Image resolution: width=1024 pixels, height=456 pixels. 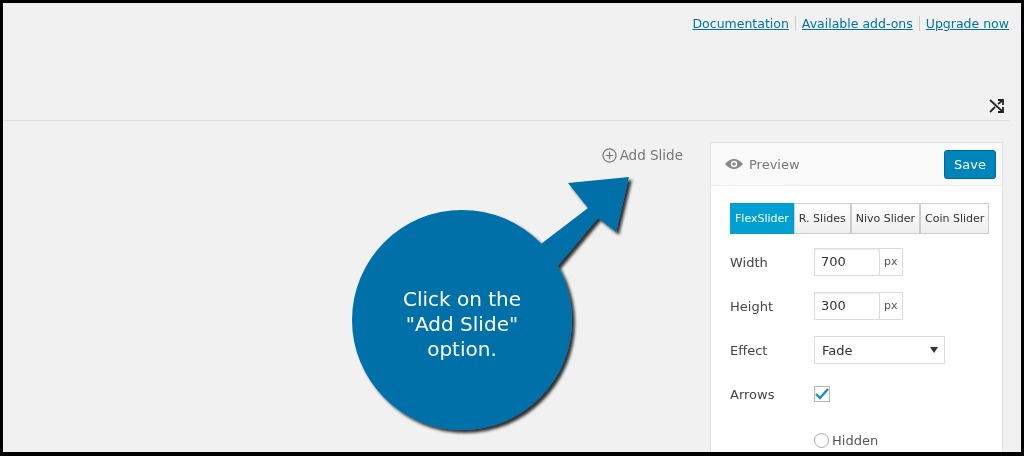 What do you see at coordinates (970, 164) in the screenshot?
I see `save-button: Save` at bounding box center [970, 164].